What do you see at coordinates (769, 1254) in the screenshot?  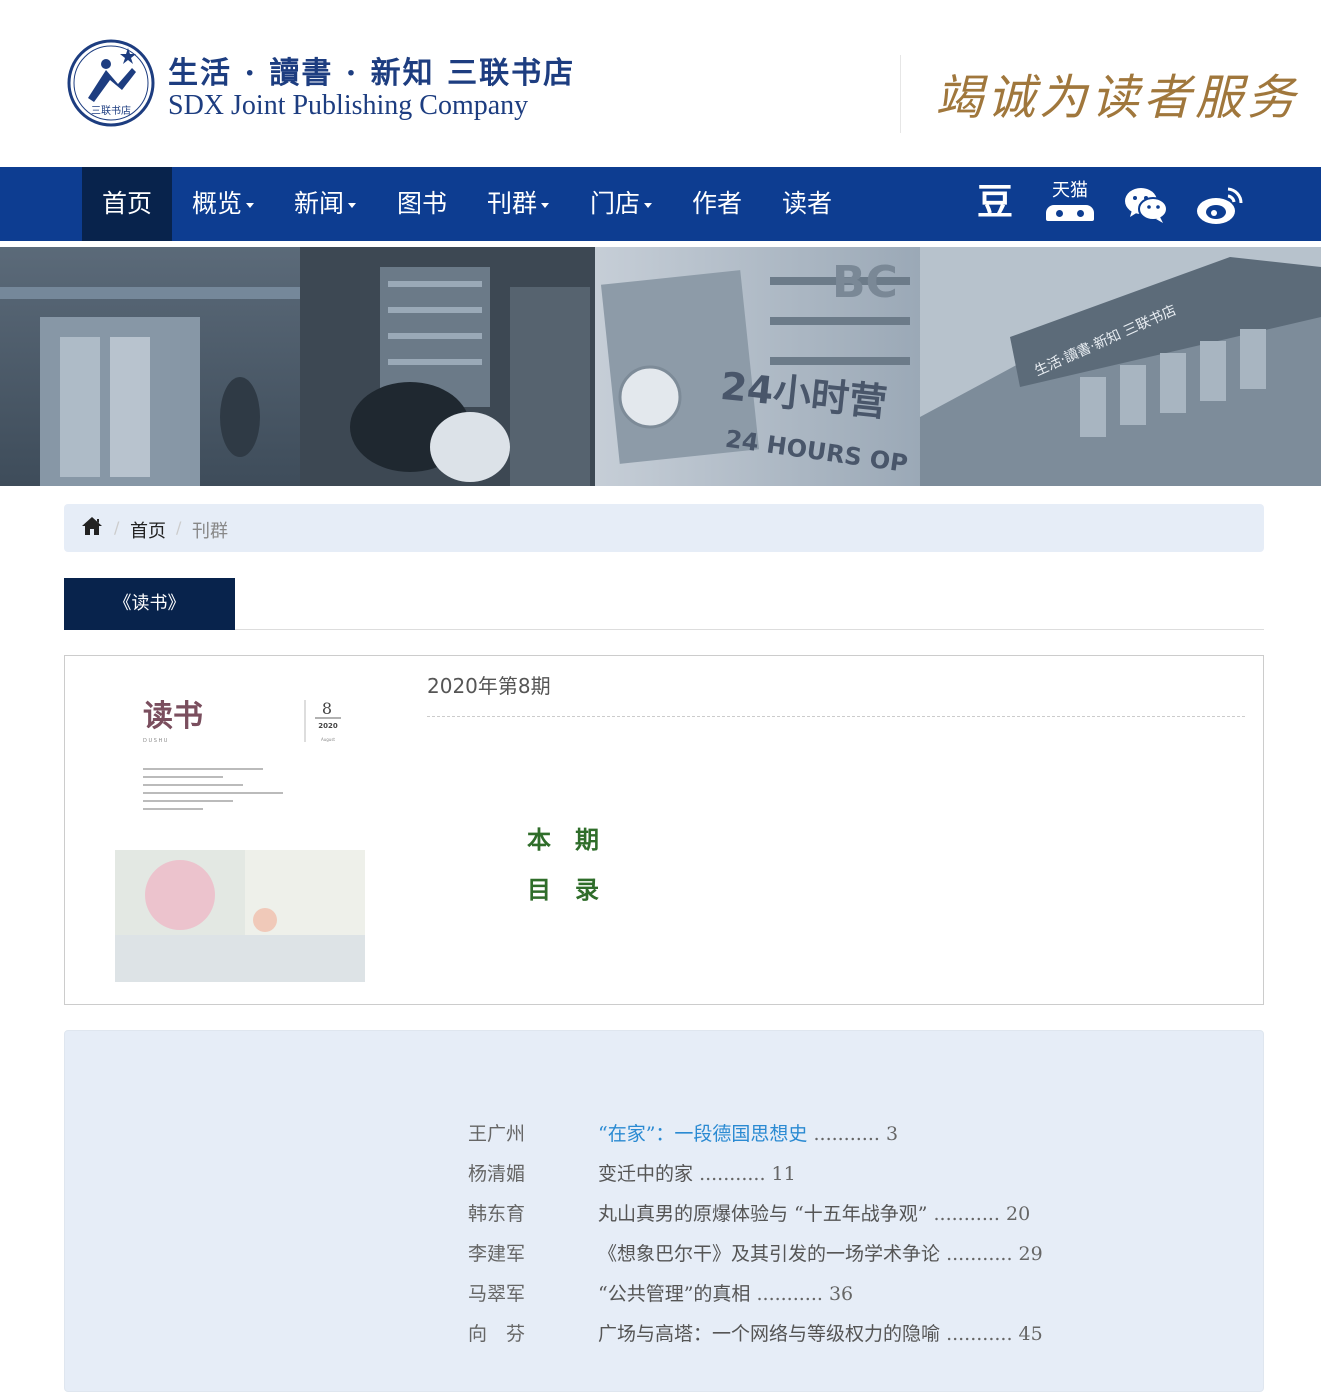 I see `toc-title: 《想象巴尔干》及其引发的一场学术争论` at bounding box center [769, 1254].